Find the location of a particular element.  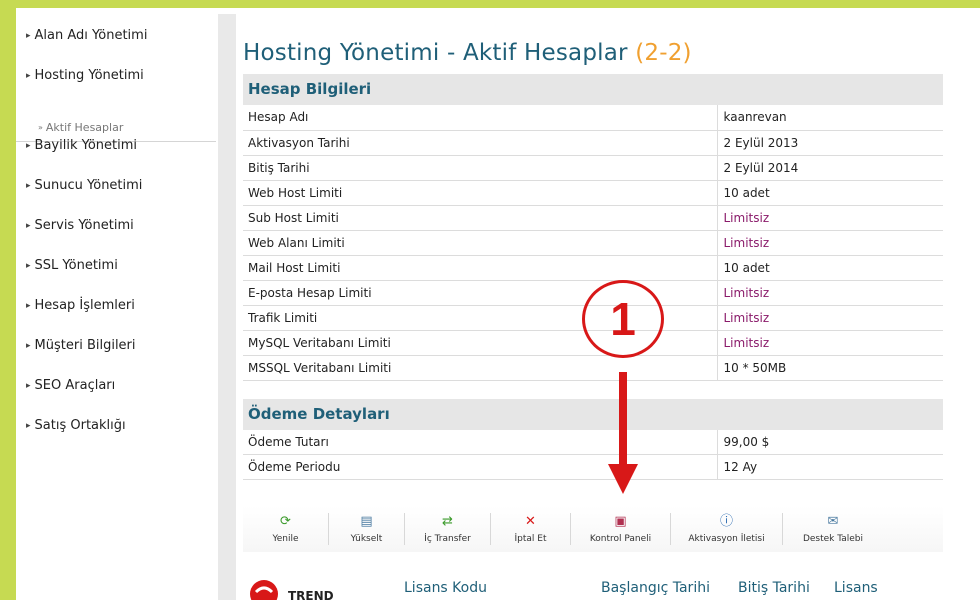

internal-transfer-button: ⇄ İç Transfer is located at coordinates (448, 529).